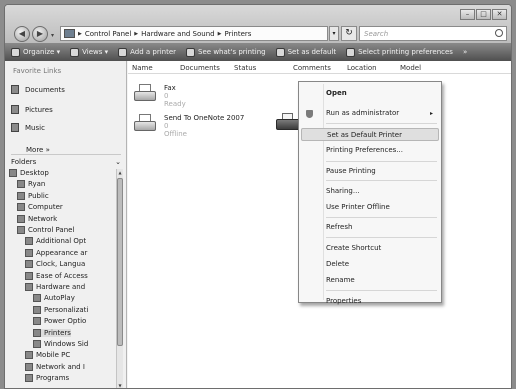  Describe the element at coordinates (66, 160) in the screenshot. I see `folders-header: Folders ⌄` at that location.